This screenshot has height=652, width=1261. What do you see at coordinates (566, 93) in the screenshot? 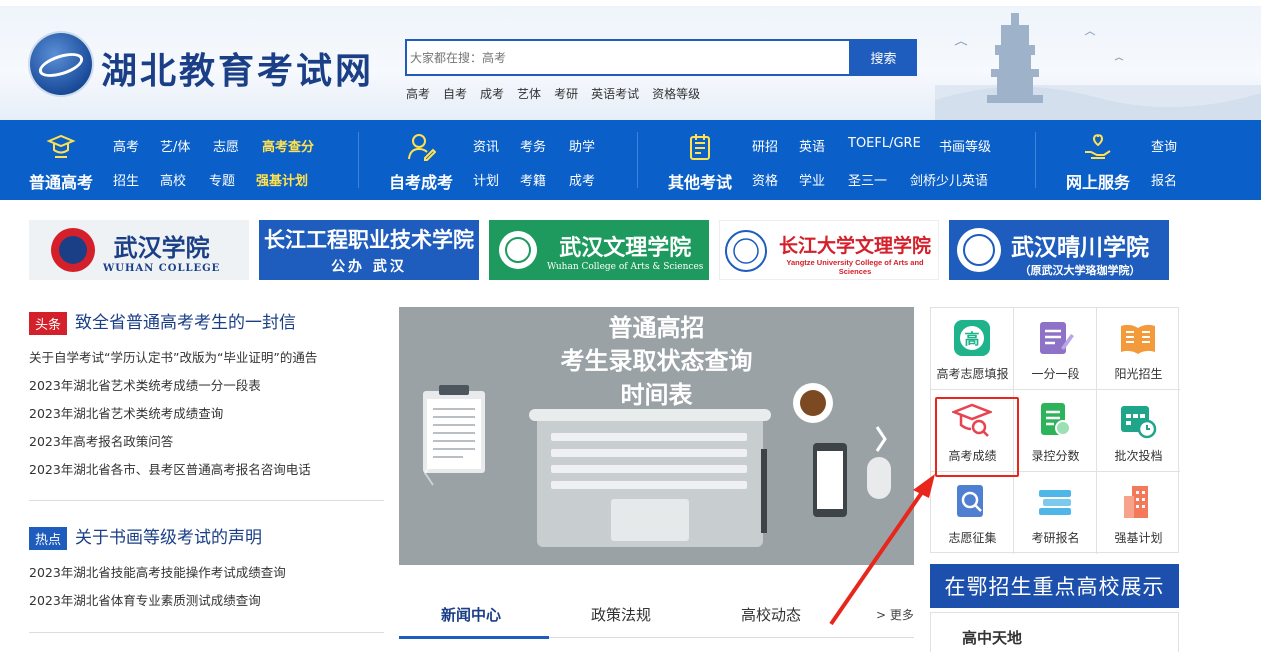
I see `hot-link: 考研` at bounding box center [566, 93].